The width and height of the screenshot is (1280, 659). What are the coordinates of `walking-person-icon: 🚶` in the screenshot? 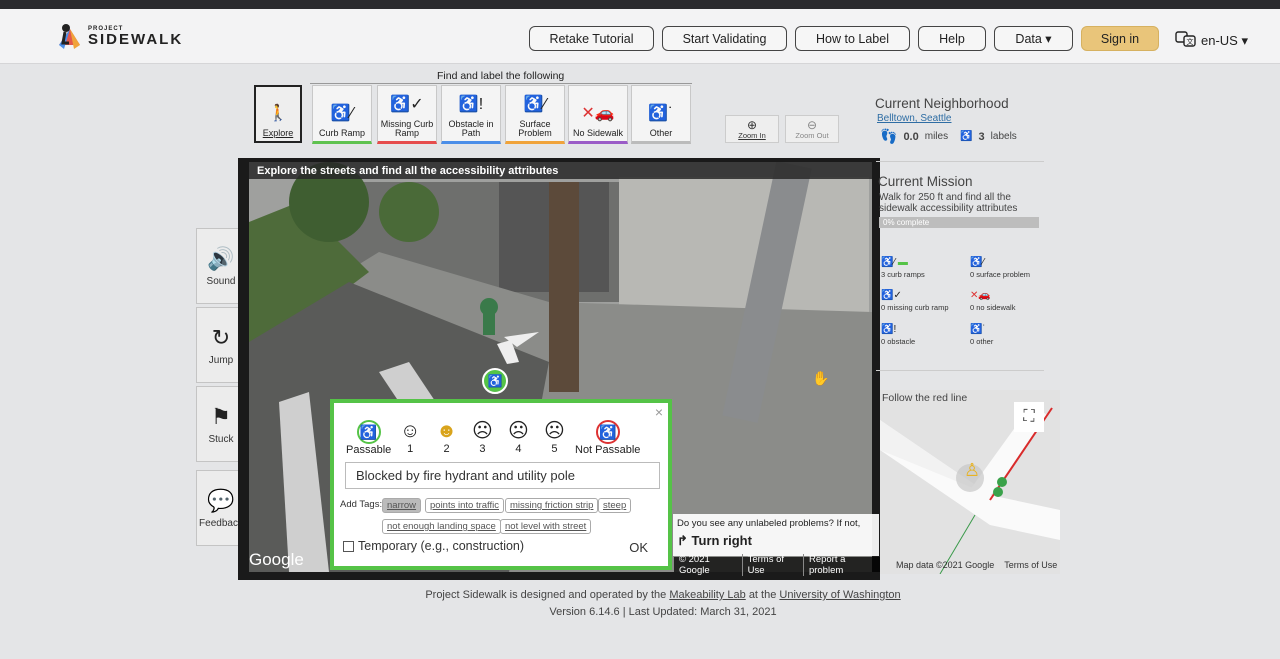 It's located at (278, 113).